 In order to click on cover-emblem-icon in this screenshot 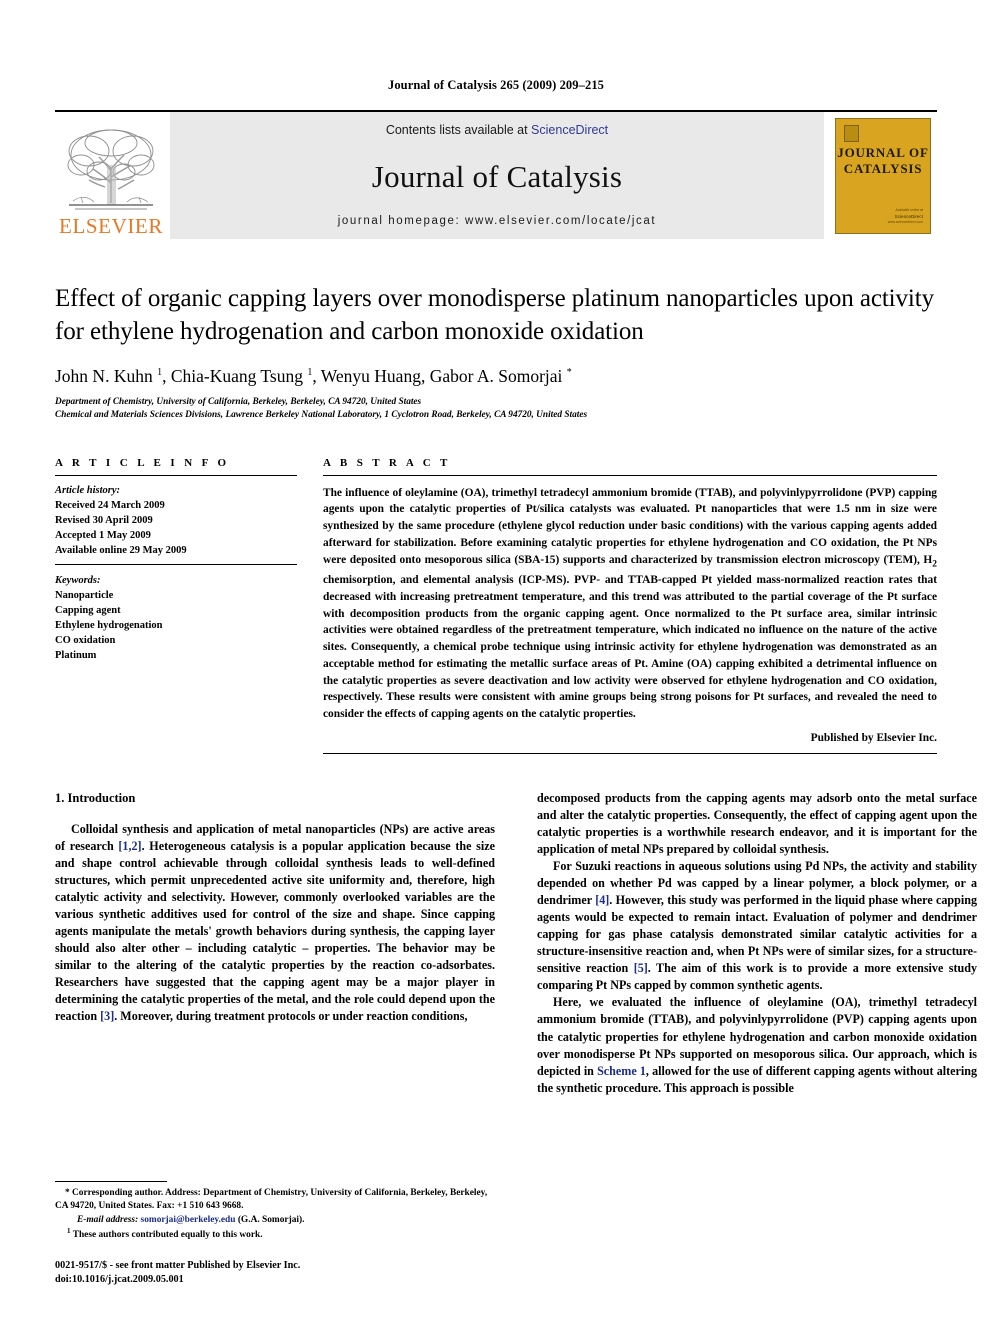, I will do `click(851, 133)`.